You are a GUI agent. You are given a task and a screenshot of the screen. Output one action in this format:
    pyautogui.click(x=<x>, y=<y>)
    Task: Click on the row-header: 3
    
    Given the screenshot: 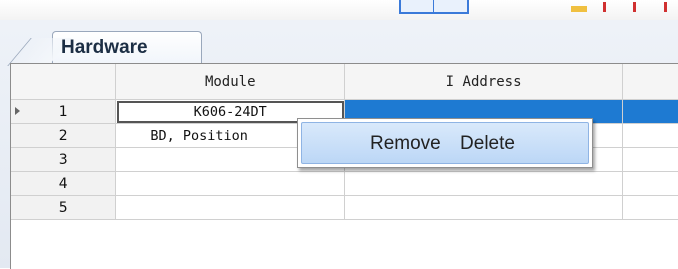 What is the action you would take?
    pyautogui.click(x=64, y=159)
    